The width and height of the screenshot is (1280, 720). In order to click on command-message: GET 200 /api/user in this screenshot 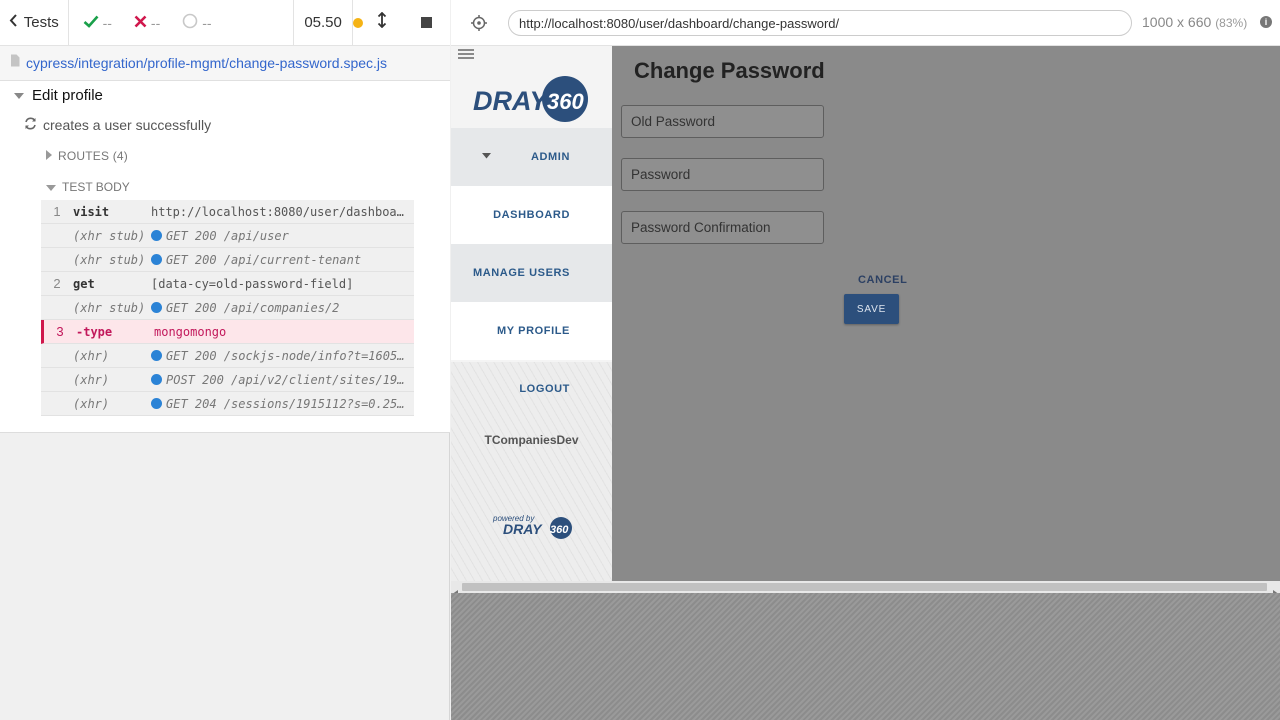, I will do `click(282, 236)`.